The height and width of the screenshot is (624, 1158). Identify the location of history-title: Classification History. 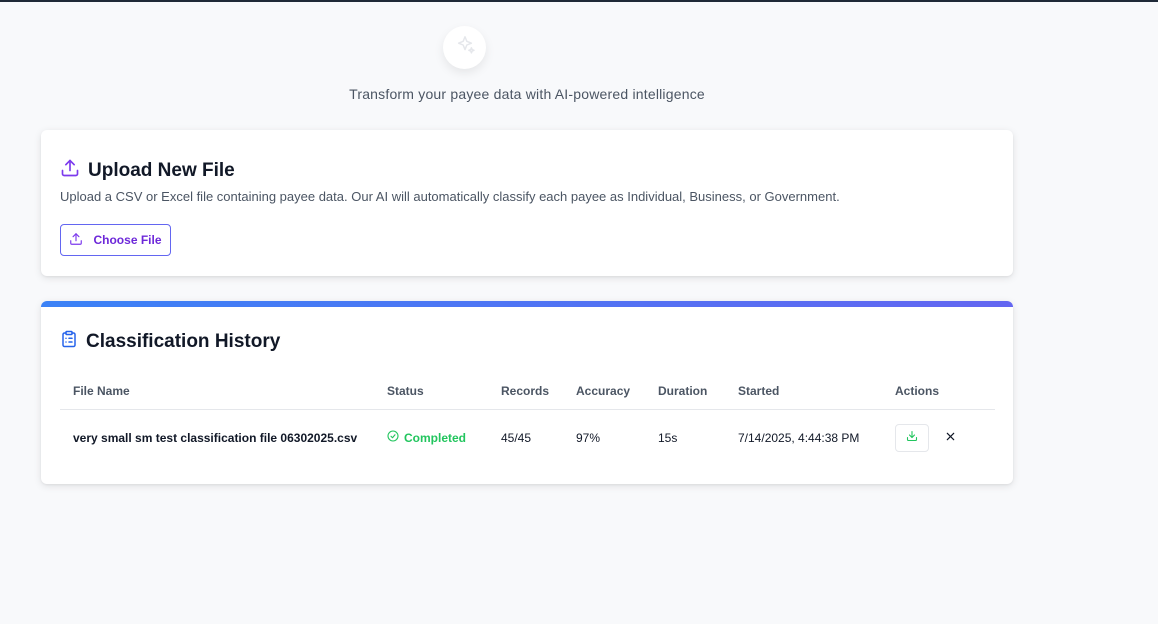
(170, 342).